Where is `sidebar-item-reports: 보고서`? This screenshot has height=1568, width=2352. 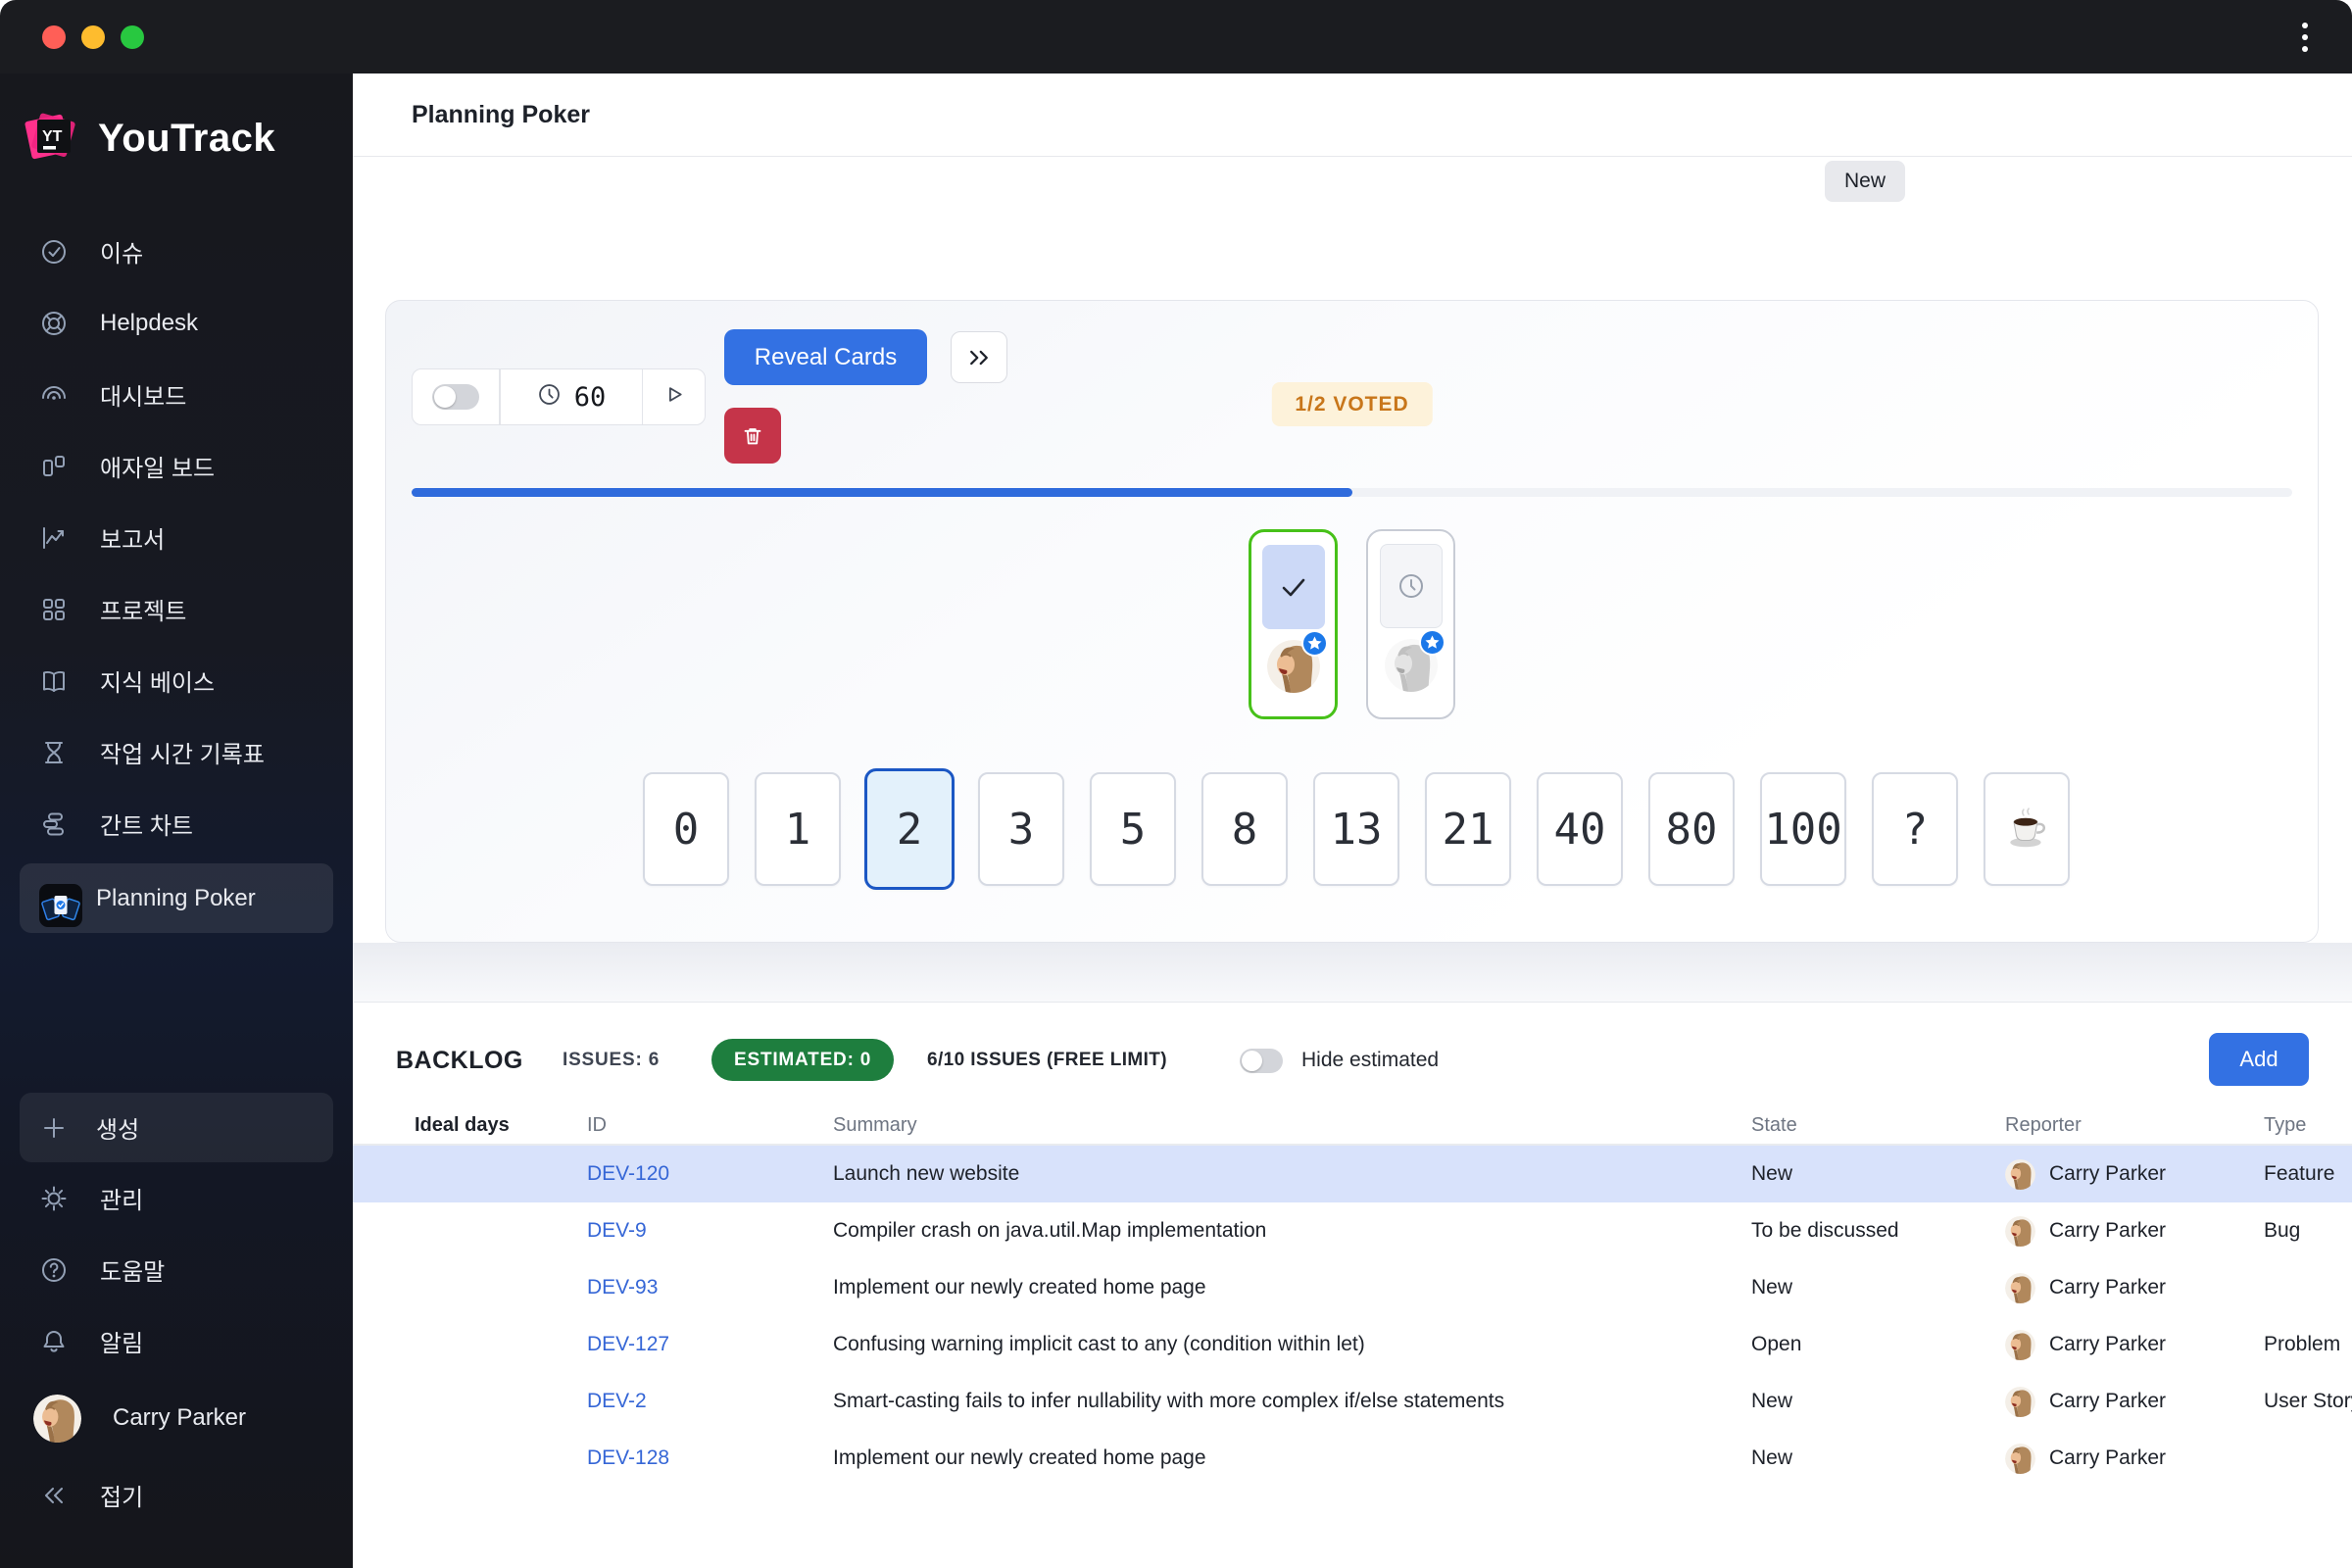 sidebar-item-reports: 보고서 is located at coordinates (176, 537).